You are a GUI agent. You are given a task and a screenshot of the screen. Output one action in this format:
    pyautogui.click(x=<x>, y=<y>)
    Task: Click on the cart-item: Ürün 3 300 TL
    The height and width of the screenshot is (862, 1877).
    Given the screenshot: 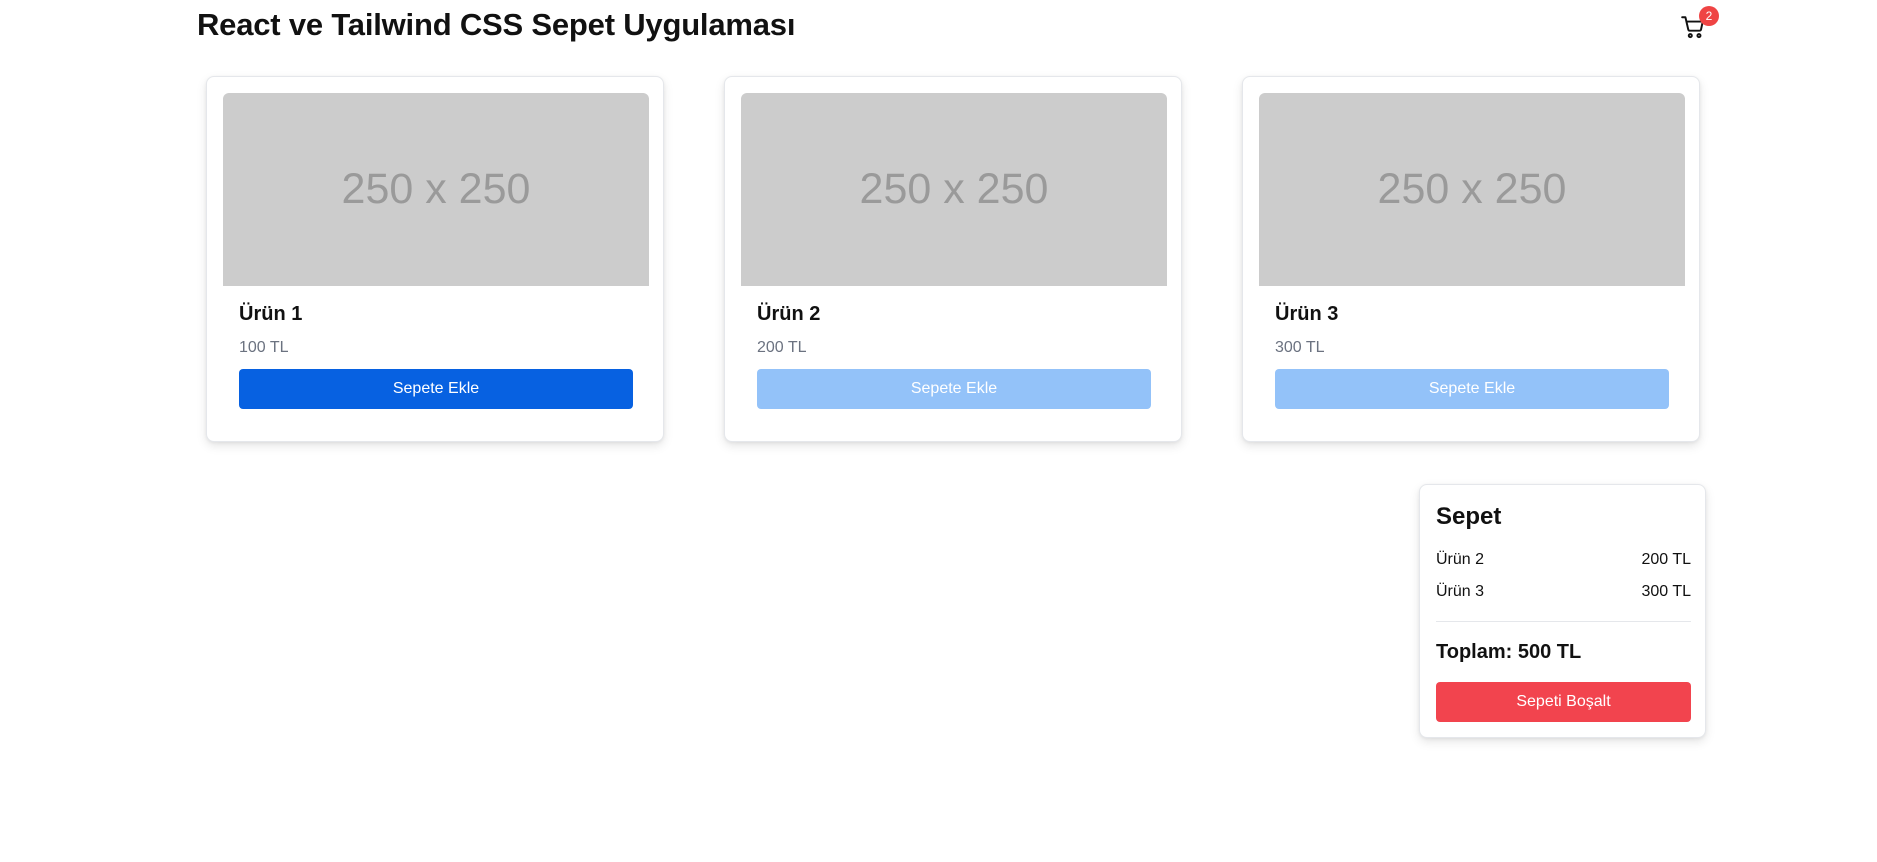 What is the action you would take?
    pyautogui.click(x=1563, y=599)
    